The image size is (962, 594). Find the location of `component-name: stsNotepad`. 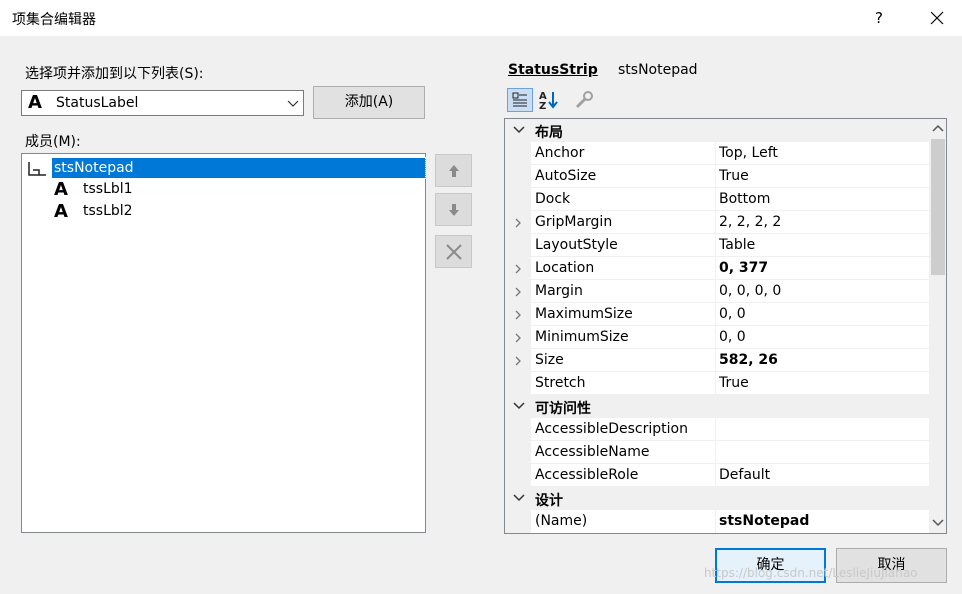

component-name: stsNotepad is located at coordinates (658, 70).